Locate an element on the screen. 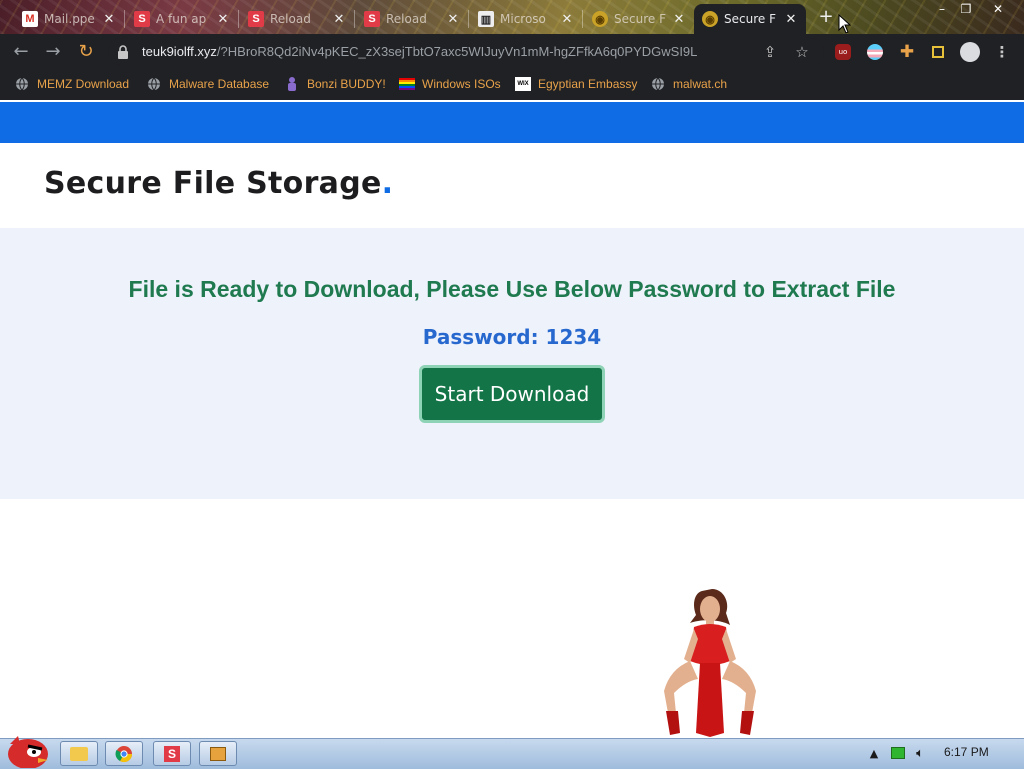 This screenshot has height=769, width=1024. side-panel-icon is located at coordinates (938, 52).